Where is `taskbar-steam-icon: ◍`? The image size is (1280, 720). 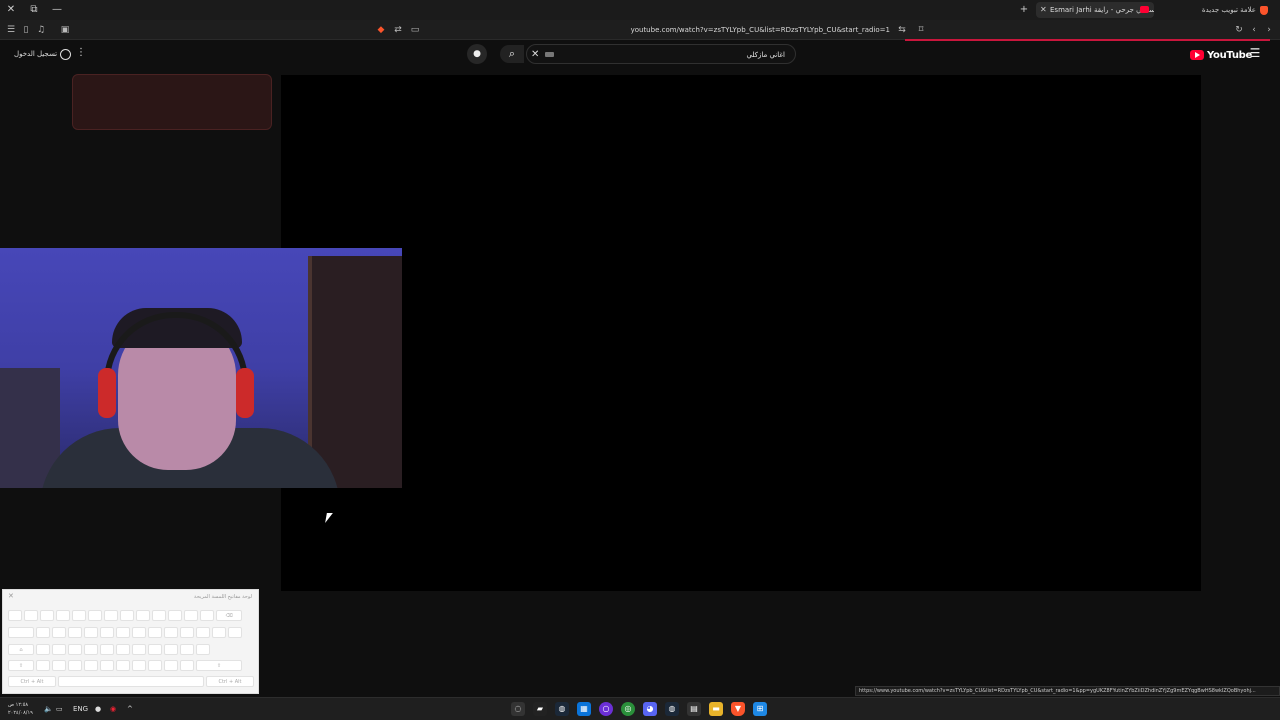 taskbar-steam-icon: ◍ is located at coordinates (562, 709).